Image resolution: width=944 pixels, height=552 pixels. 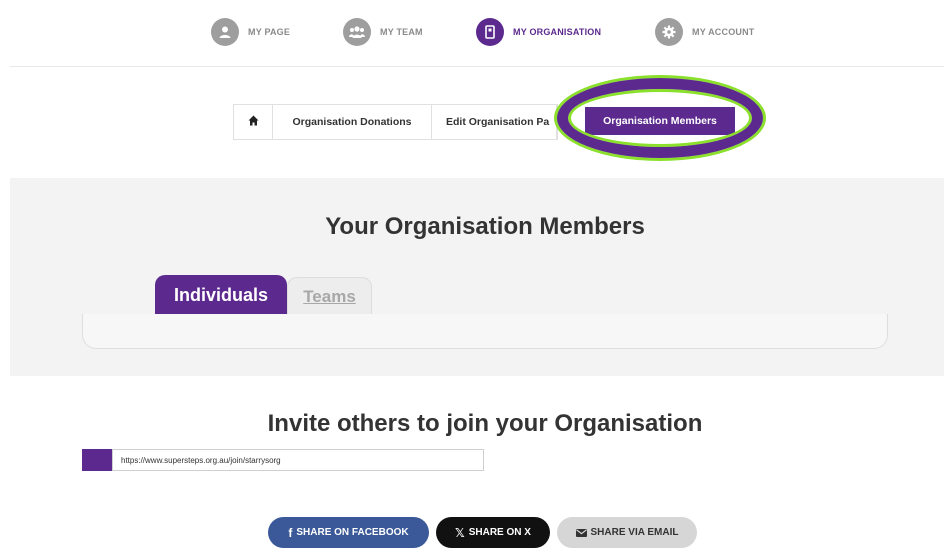 I want to click on invite-link-field, so click(x=298, y=460).